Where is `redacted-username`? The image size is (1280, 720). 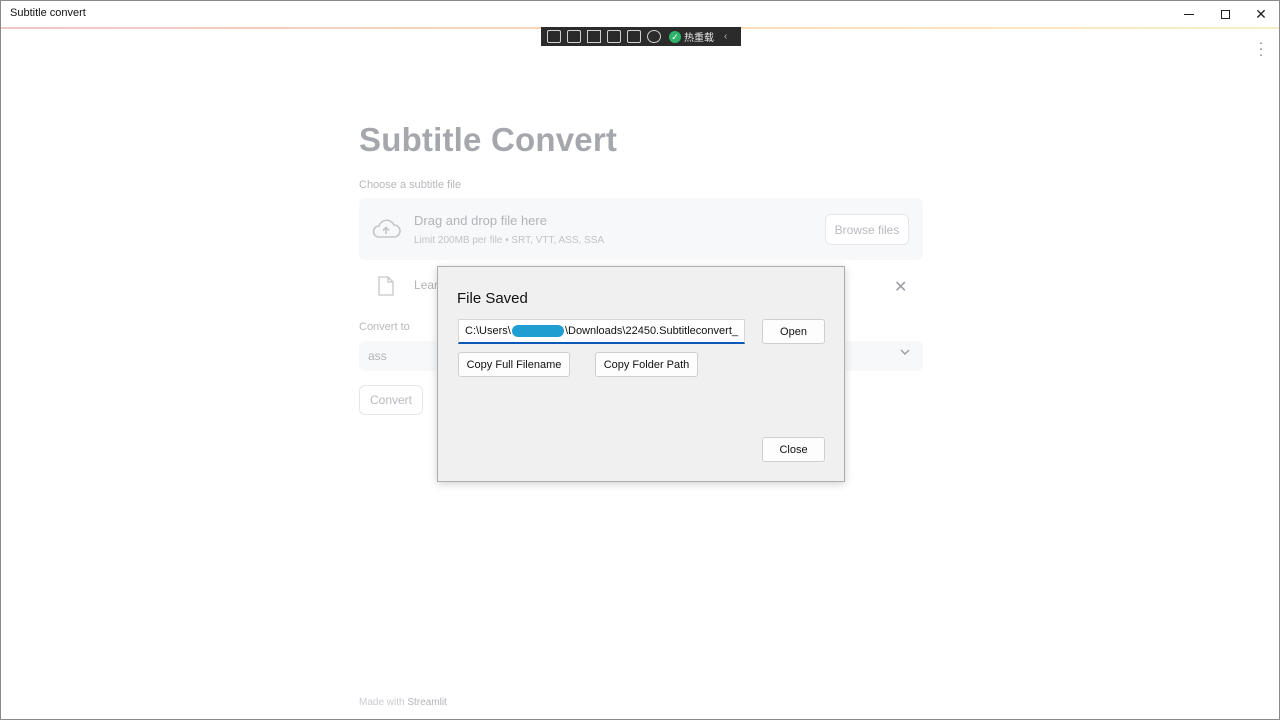
redacted-username is located at coordinates (537, 331).